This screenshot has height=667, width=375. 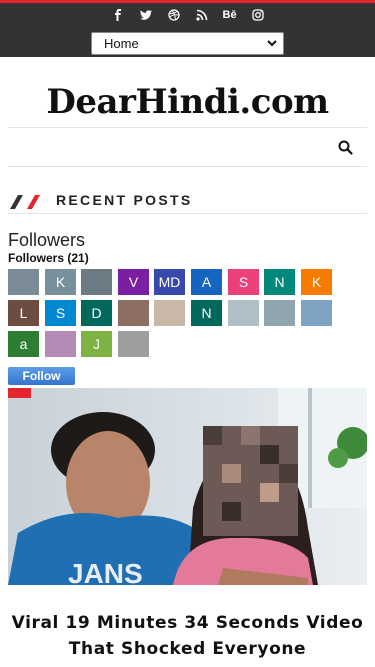 I want to click on slash-decoration-icon, so click(x=25, y=202).